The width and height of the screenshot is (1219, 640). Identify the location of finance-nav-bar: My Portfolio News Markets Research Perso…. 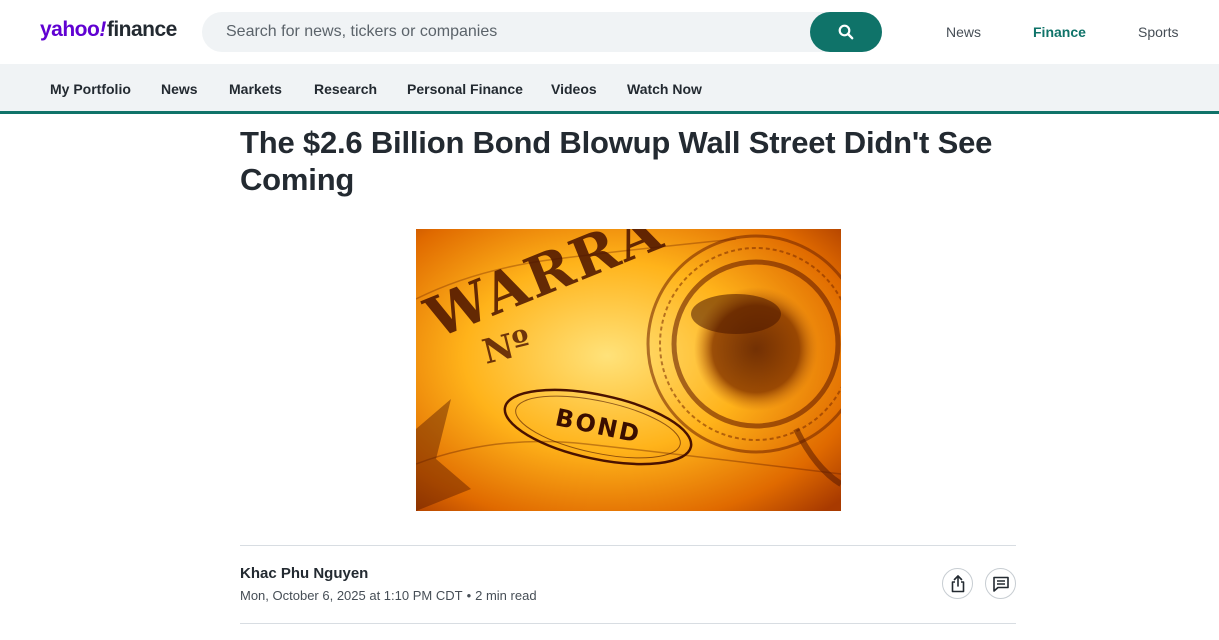
(609, 89).